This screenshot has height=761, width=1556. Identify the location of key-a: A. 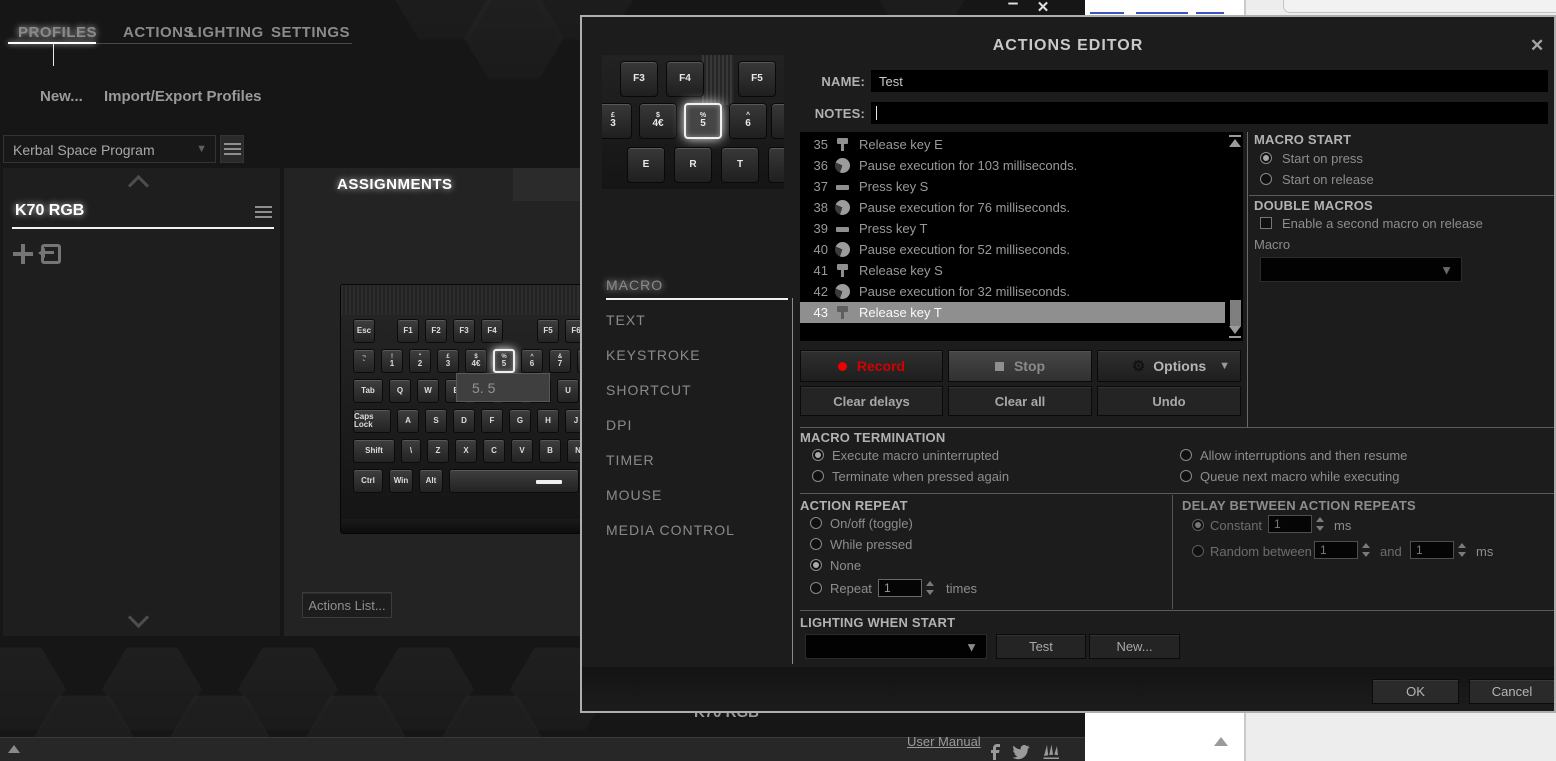
(408, 421).